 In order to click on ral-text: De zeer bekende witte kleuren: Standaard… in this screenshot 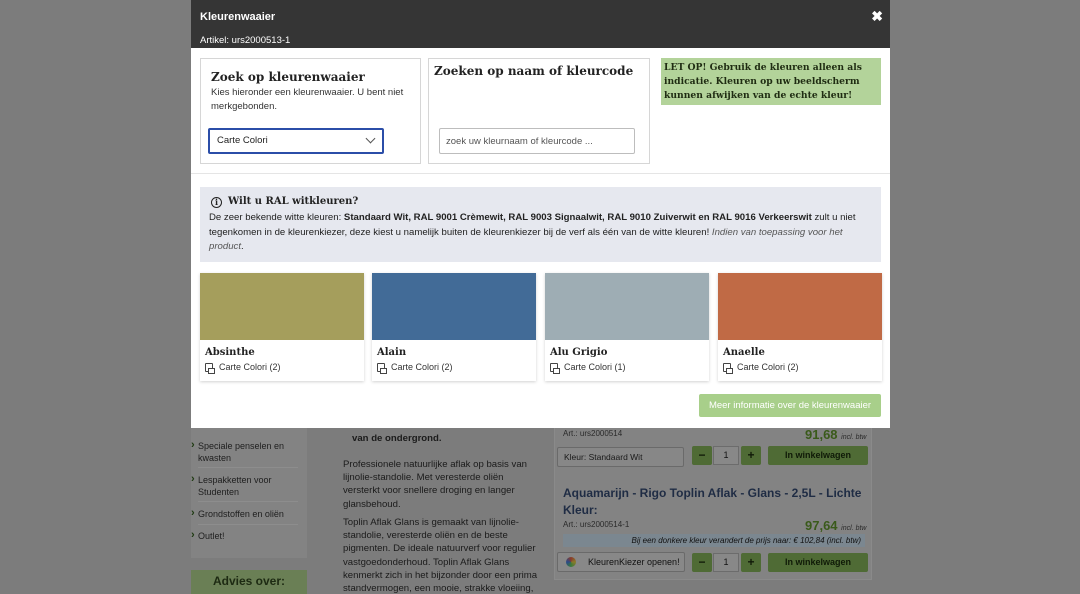, I will do `click(532, 232)`.